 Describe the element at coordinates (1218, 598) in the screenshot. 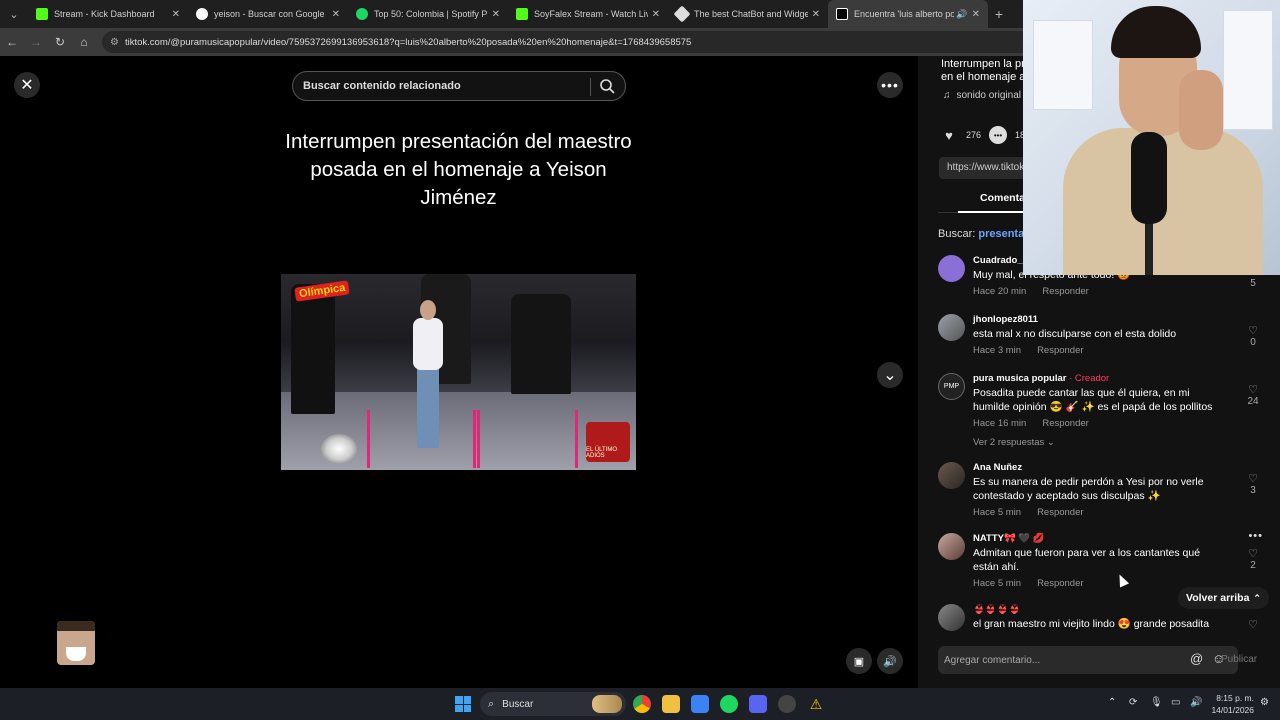

I see `back-to-top-label: Volver arriba` at that location.